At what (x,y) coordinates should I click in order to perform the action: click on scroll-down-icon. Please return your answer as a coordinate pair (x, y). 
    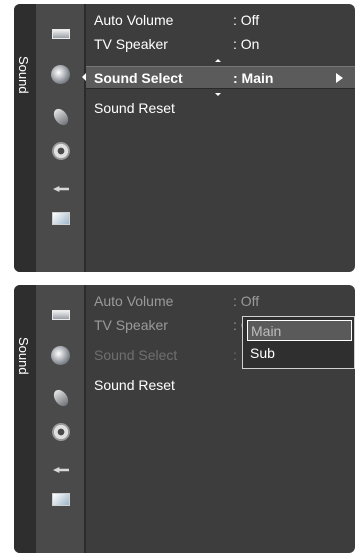
    Looking at the image, I should click on (218, 94).